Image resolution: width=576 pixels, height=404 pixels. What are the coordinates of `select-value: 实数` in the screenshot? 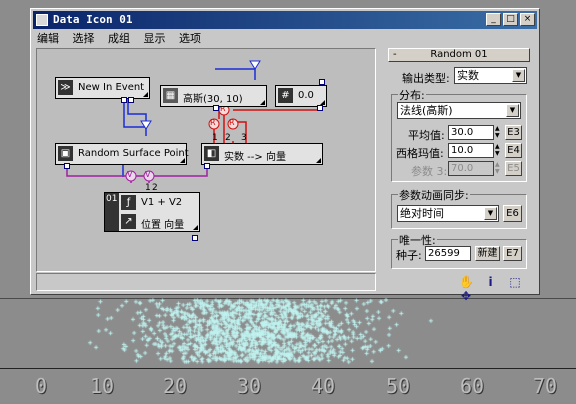 It's located at (468, 75).